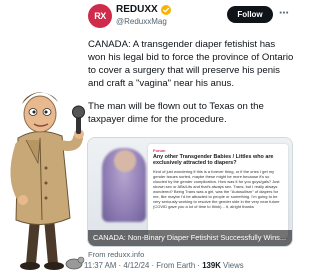 The width and height of the screenshot is (320, 273). I want to click on account-name-block: REDUXX @ReduxxMag, so click(143, 15).